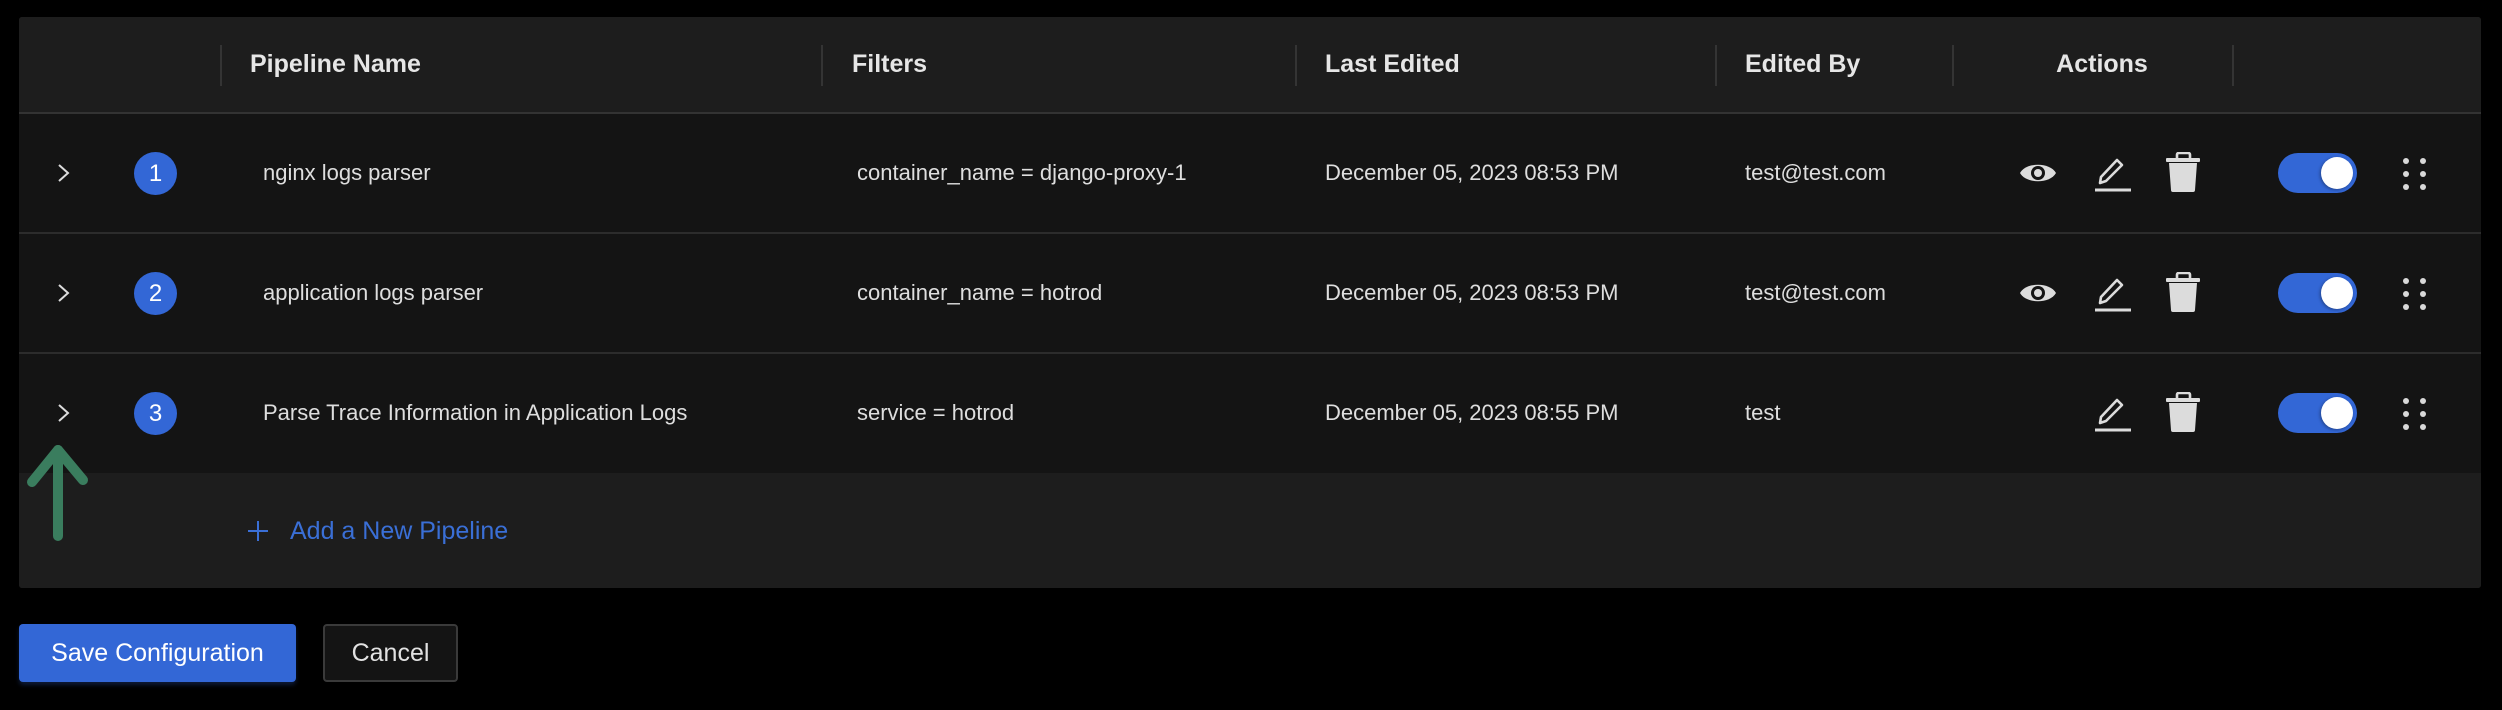 The image size is (2502, 710). What do you see at coordinates (347, 172) in the screenshot?
I see `pipeline-name: nginx logs parser` at bounding box center [347, 172].